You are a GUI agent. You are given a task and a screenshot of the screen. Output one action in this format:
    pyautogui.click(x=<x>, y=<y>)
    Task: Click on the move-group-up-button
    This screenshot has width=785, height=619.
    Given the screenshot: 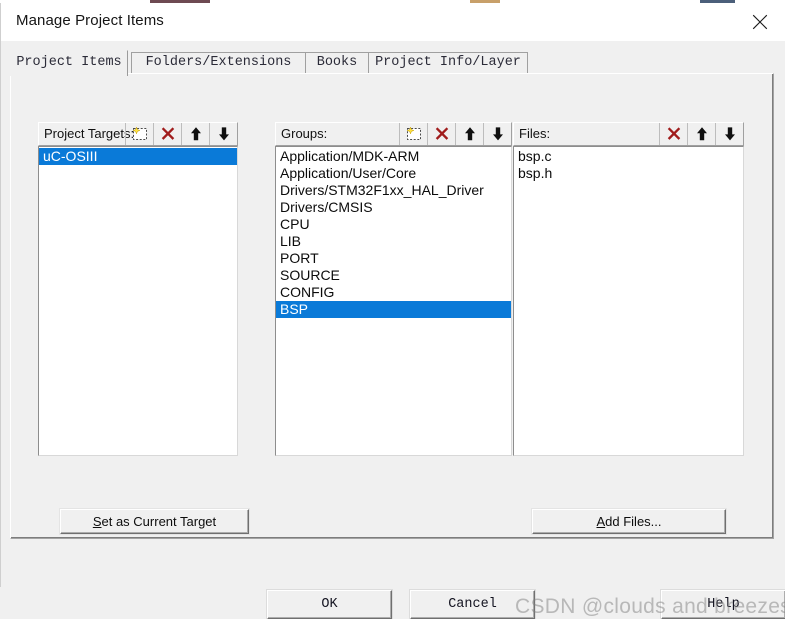 What is the action you would take?
    pyautogui.click(x=469, y=134)
    